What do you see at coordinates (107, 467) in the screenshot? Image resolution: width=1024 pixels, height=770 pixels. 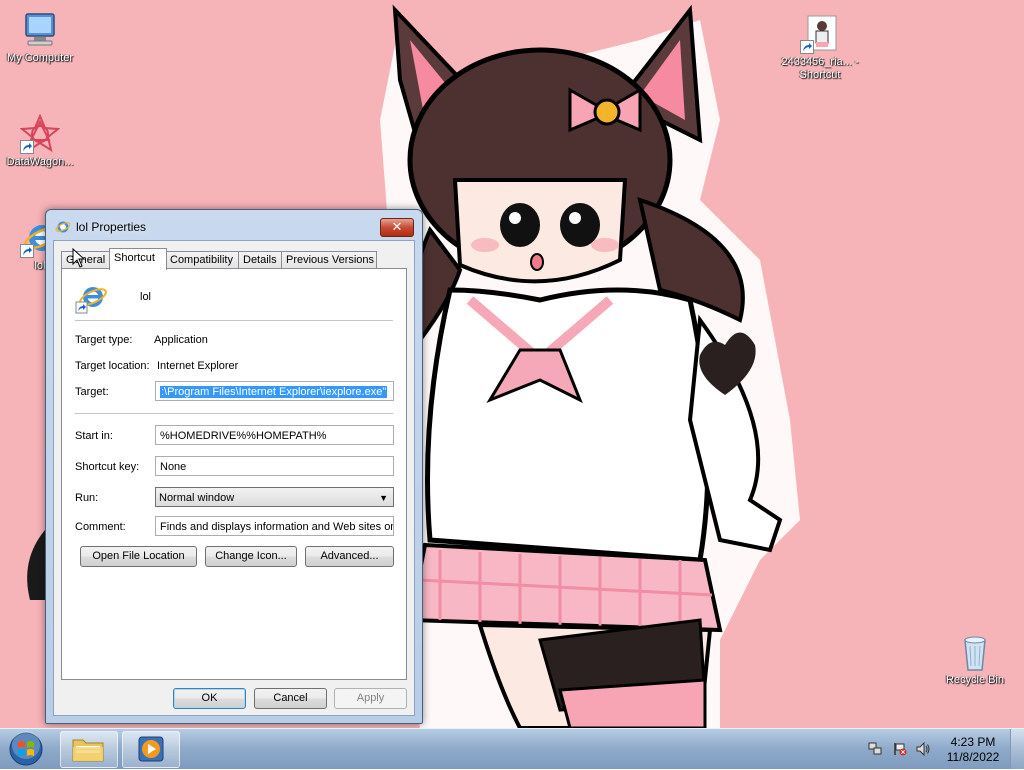 I see `shortcut-key-label: Shortcut key:` at bounding box center [107, 467].